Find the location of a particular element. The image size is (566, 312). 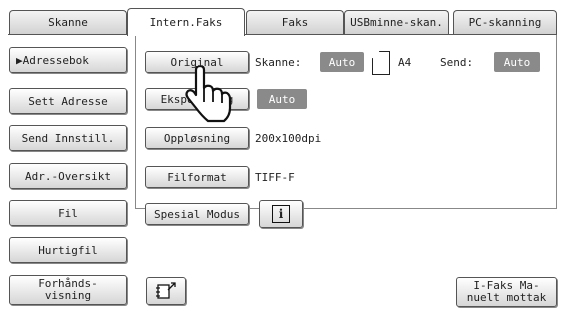

tab-label: PC-skanning is located at coordinates (505, 22).